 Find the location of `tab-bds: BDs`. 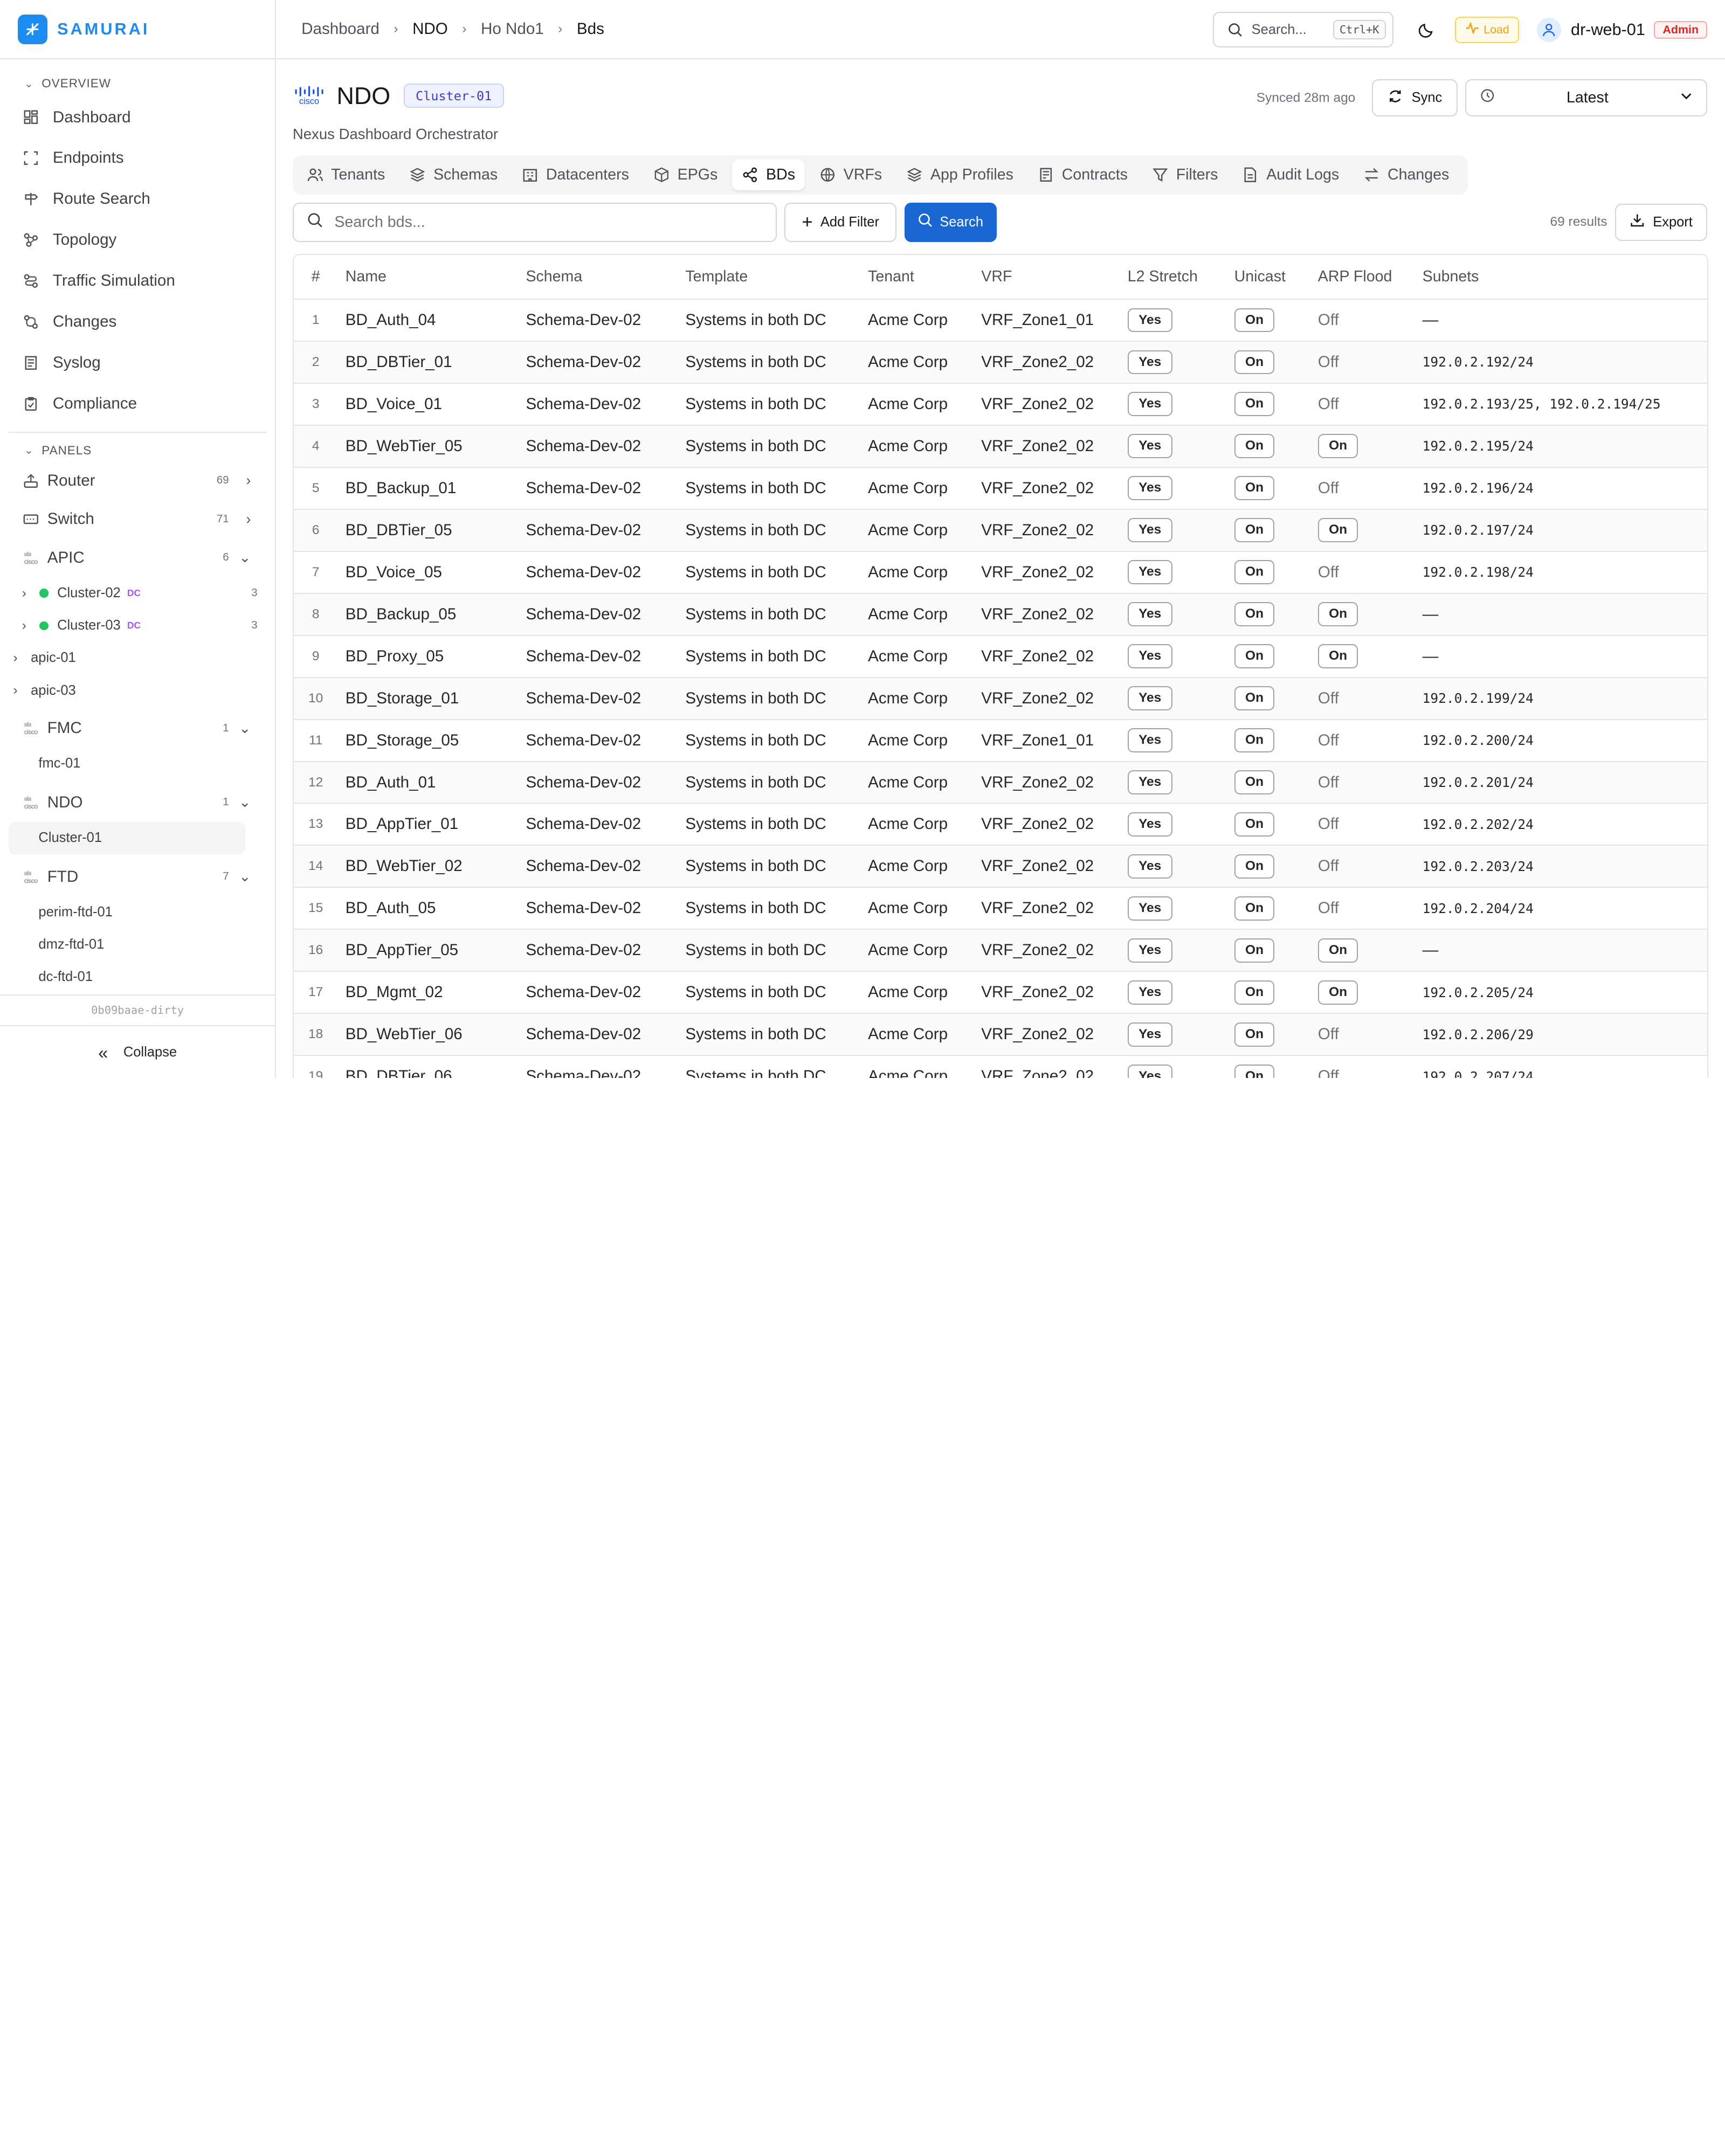

tab-bds: BDs is located at coordinates (768, 175).